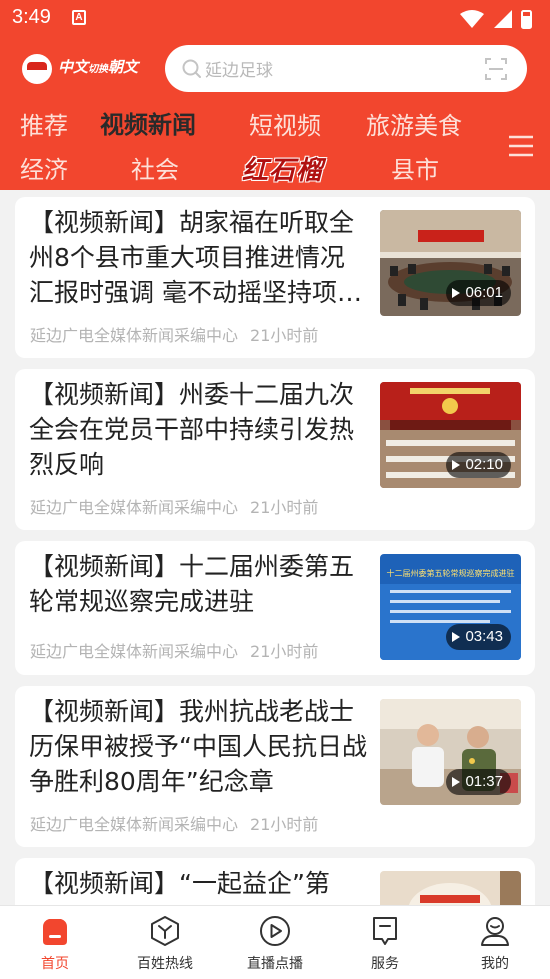 The height and width of the screenshot is (979, 550). Describe the element at coordinates (346, 68) in the screenshot. I see `search-bar: 延边足球` at that location.